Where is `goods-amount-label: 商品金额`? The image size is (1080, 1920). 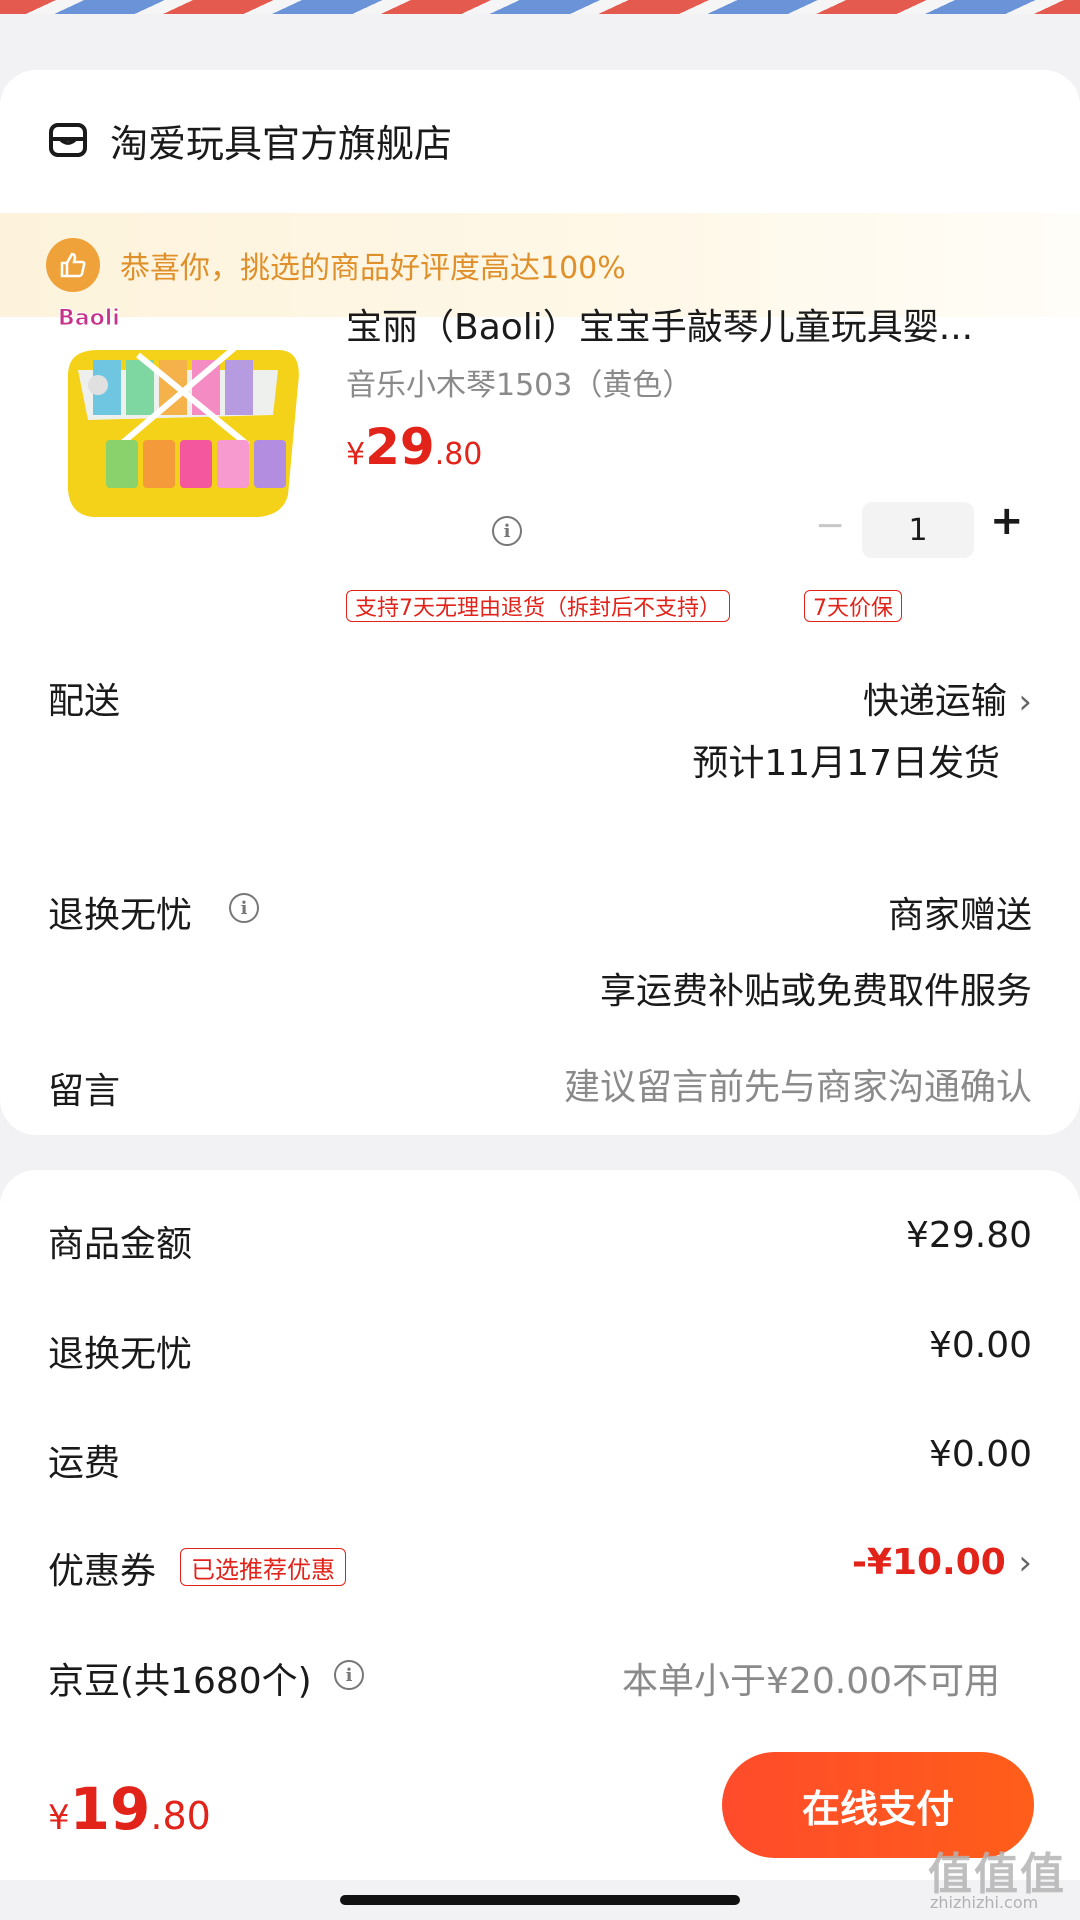
goods-amount-label: 商品金额 is located at coordinates (120, 1244).